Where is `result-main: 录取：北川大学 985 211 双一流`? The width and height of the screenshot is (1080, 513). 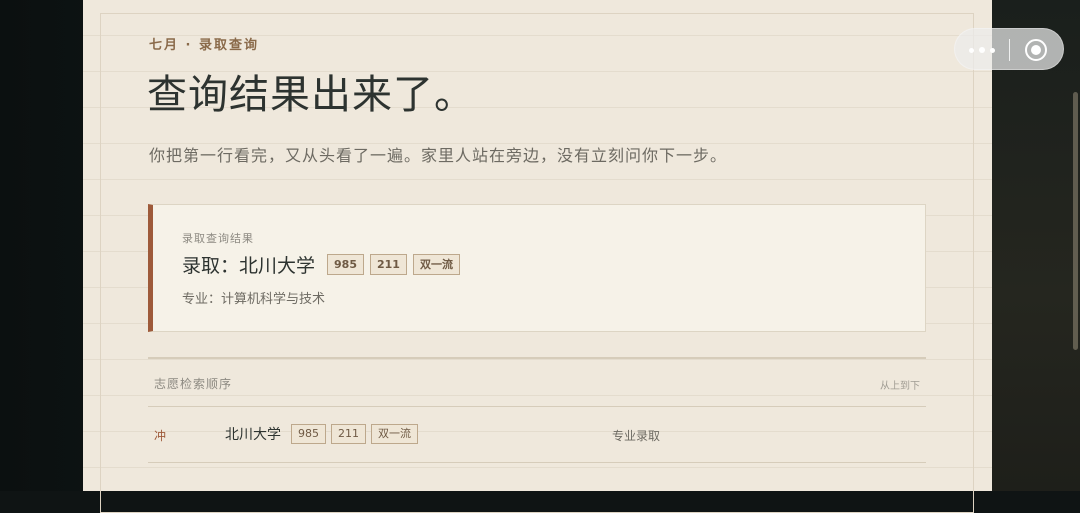
result-main: 录取：北川大学 985 211 双一流 is located at coordinates (321, 264).